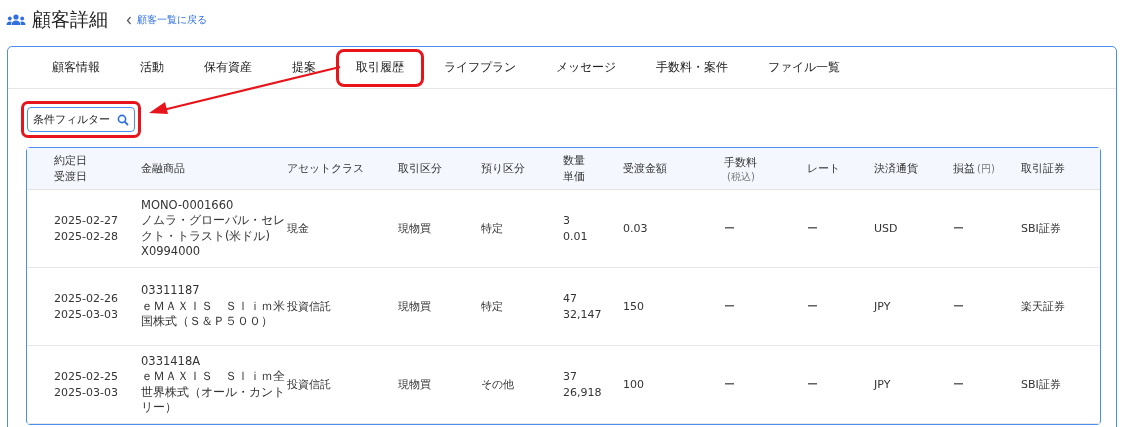 Image resolution: width=1123 pixels, height=427 pixels. What do you see at coordinates (326, 168) in the screenshot?
I see `column-header: アセットクラス` at bounding box center [326, 168].